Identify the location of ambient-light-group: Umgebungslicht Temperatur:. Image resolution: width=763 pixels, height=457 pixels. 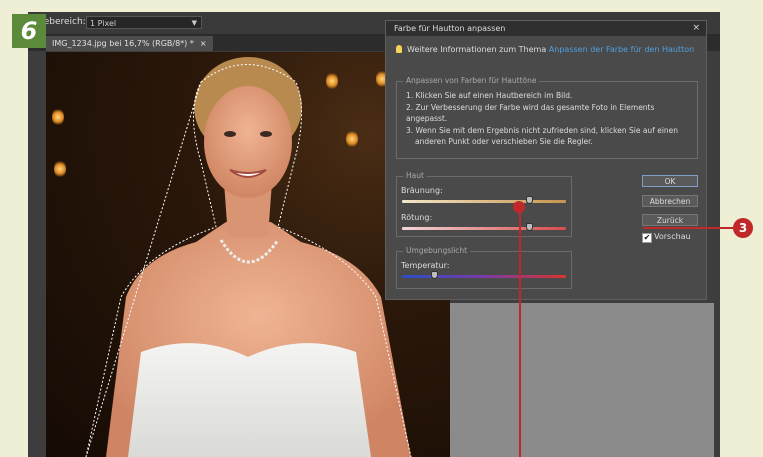
(484, 267).